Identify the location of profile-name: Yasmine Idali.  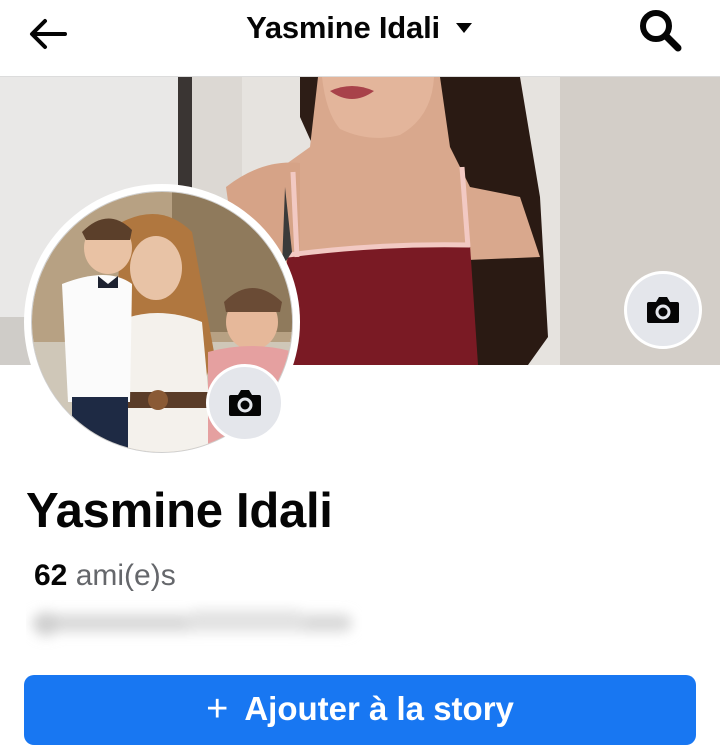
(179, 511).